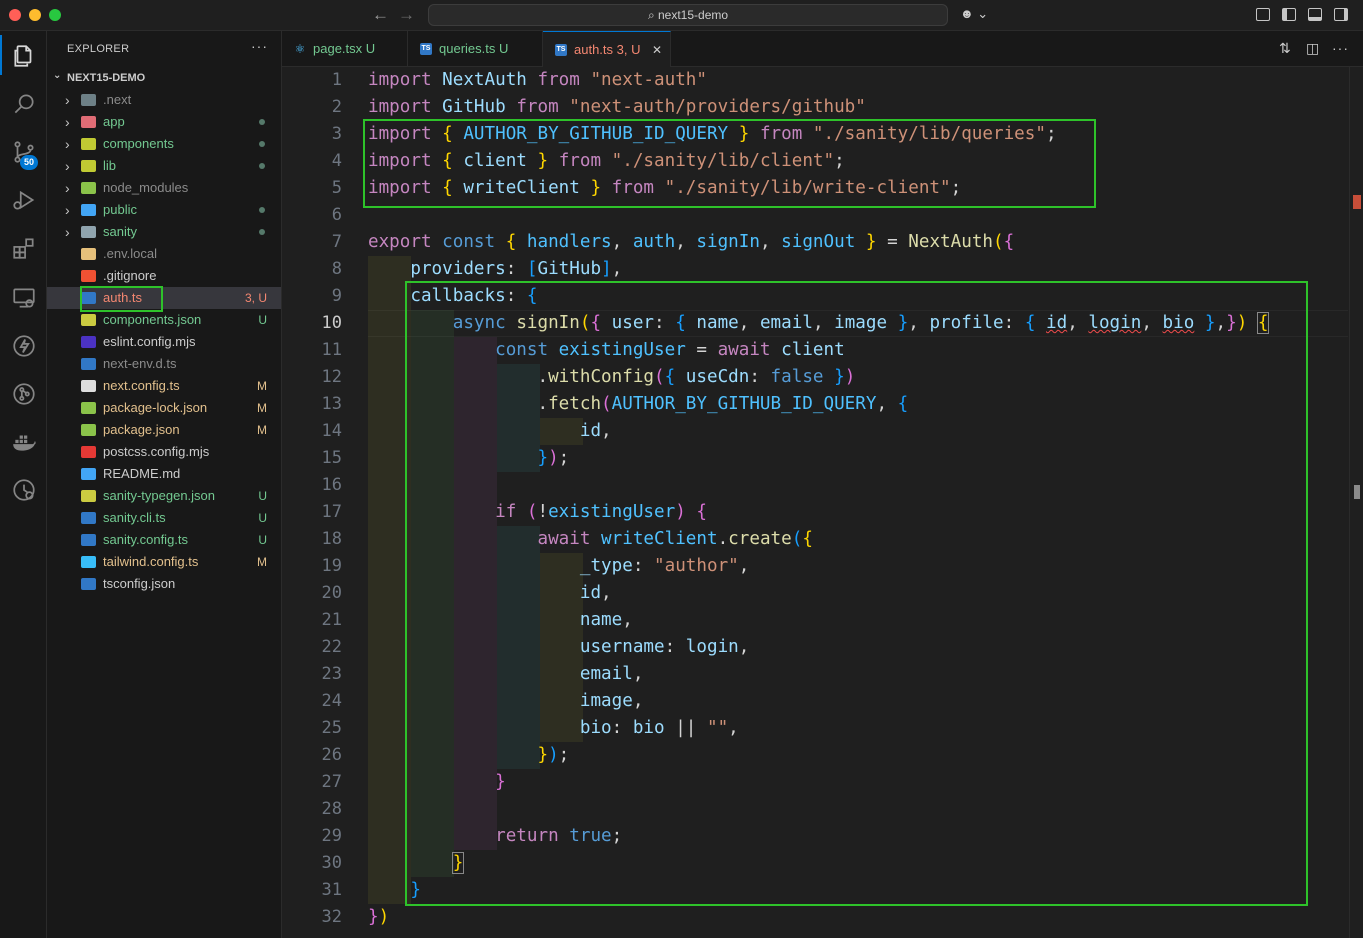 The height and width of the screenshot is (938, 1363). What do you see at coordinates (164, 408) in the screenshot?
I see `file-item: package-lock.json M` at bounding box center [164, 408].